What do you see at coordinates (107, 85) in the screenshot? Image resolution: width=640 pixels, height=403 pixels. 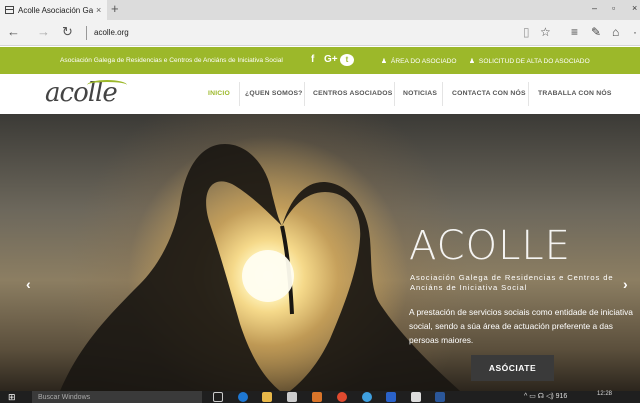 I see `logo-swoosh` at bounding box center [107, 85].